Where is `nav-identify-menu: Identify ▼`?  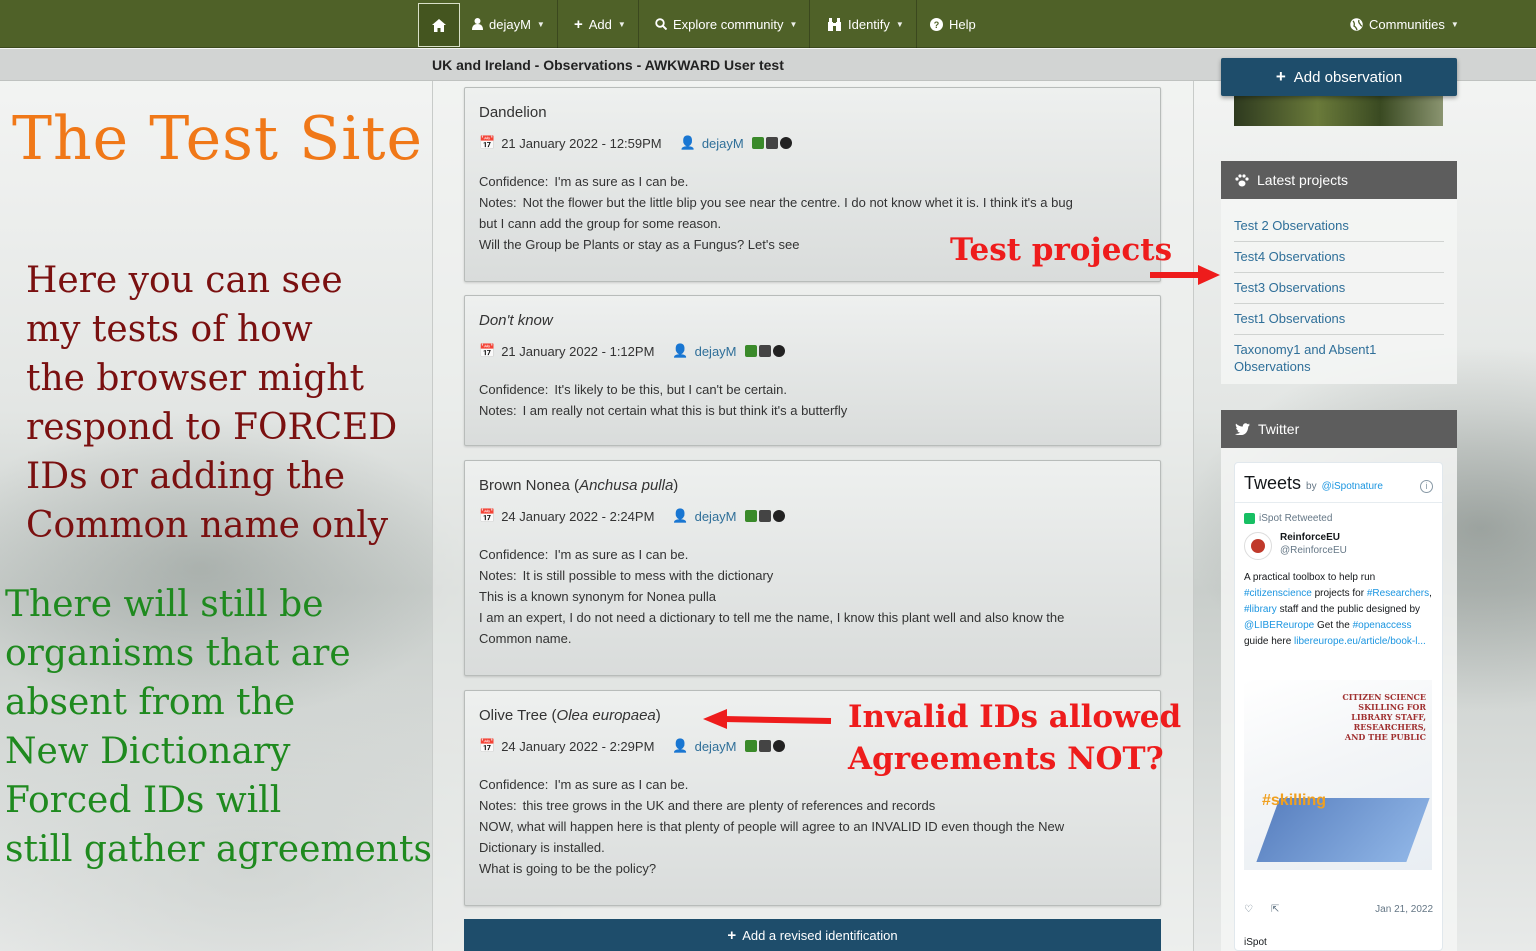 nav-identify-menu: Identify ▼ is located at coordinates (866, 24).